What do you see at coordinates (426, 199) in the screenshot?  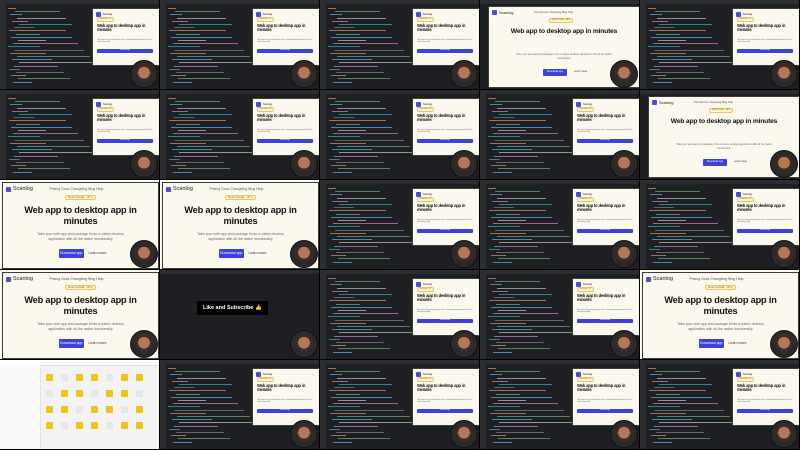 I see `announcement-pill: Now in beta · v0.1` at bounding box center [426, 199].